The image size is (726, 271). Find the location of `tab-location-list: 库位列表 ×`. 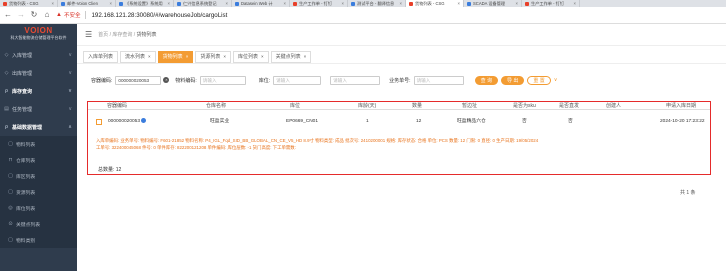

tab-location-list: 库位列表 × is located at coordinates (250, 57).